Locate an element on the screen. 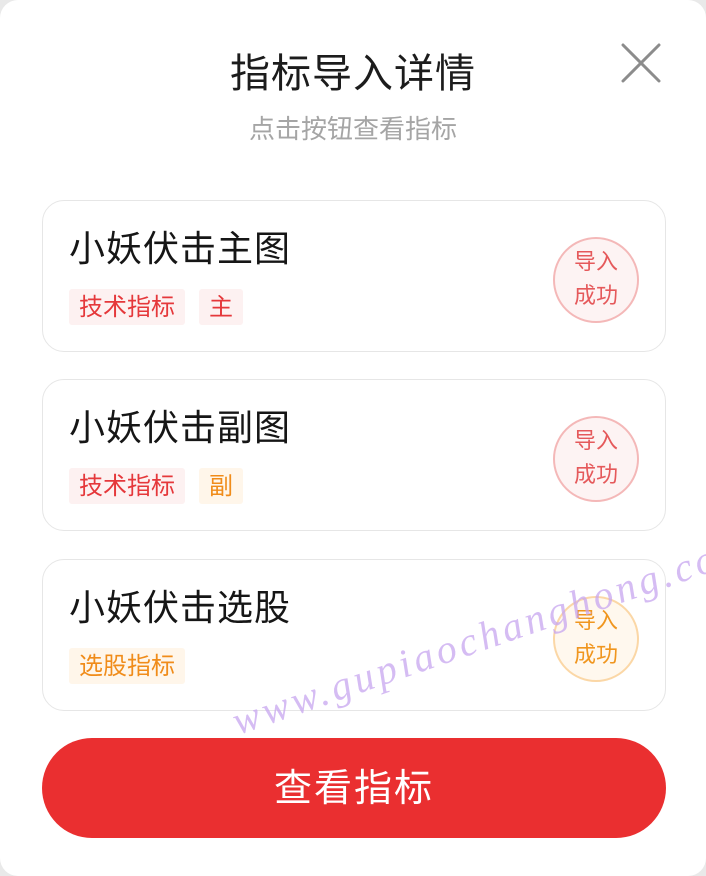 This screenshot has height=876, width=706. card-title: 小妖伏击选股 is located at coordinates (180, 608).